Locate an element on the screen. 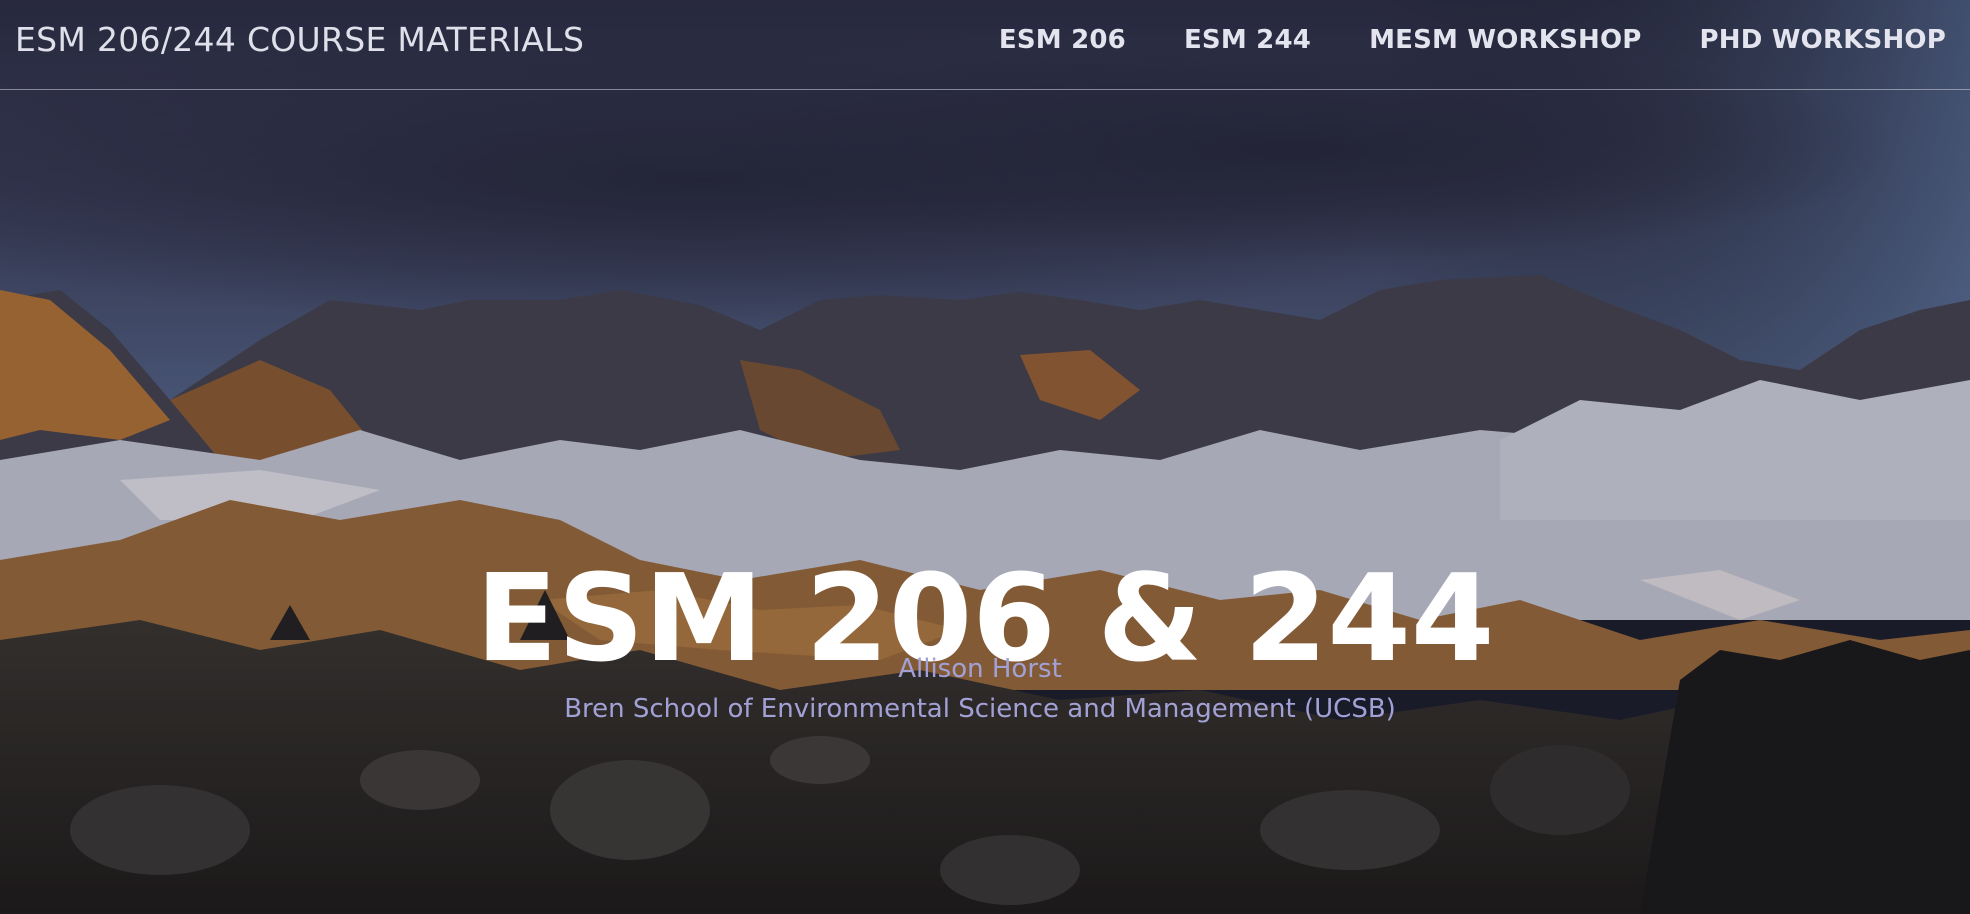 The height and width of the screenshot is (914, 1970). hero-author: Allison Horst is located at coordinates (980, 669).